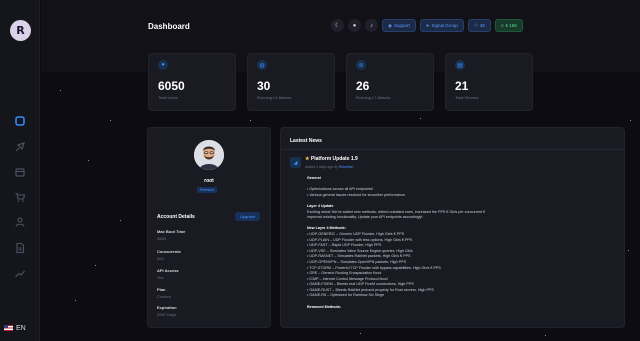 This screenshot has height=341, width=640. I want to click on support-button: ◉ Support, so click(399, 25).